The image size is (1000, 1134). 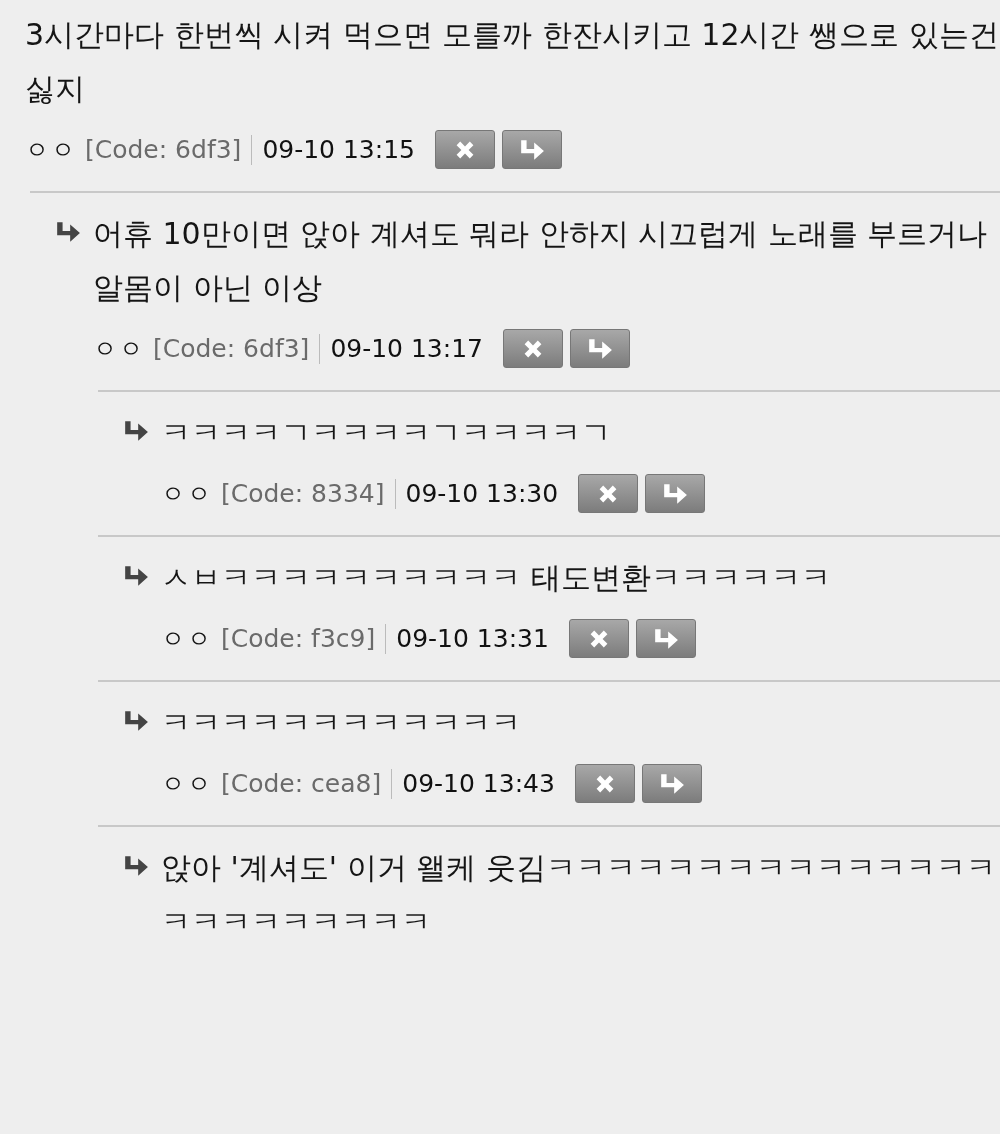 What do you see at coordinates (304, 638) in the screenshot?
I see `user-code: [Code: f3c9]` at bounding box center [304, 638].